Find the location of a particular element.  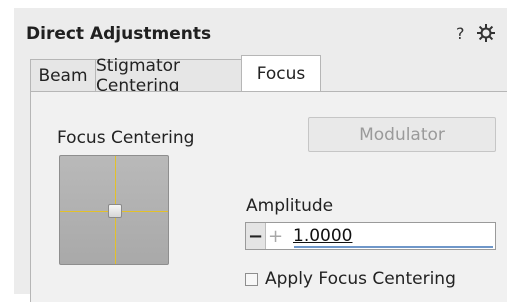

tab-bar: Beam Stigmator Centering Focus is located at coordinates (175, 75).